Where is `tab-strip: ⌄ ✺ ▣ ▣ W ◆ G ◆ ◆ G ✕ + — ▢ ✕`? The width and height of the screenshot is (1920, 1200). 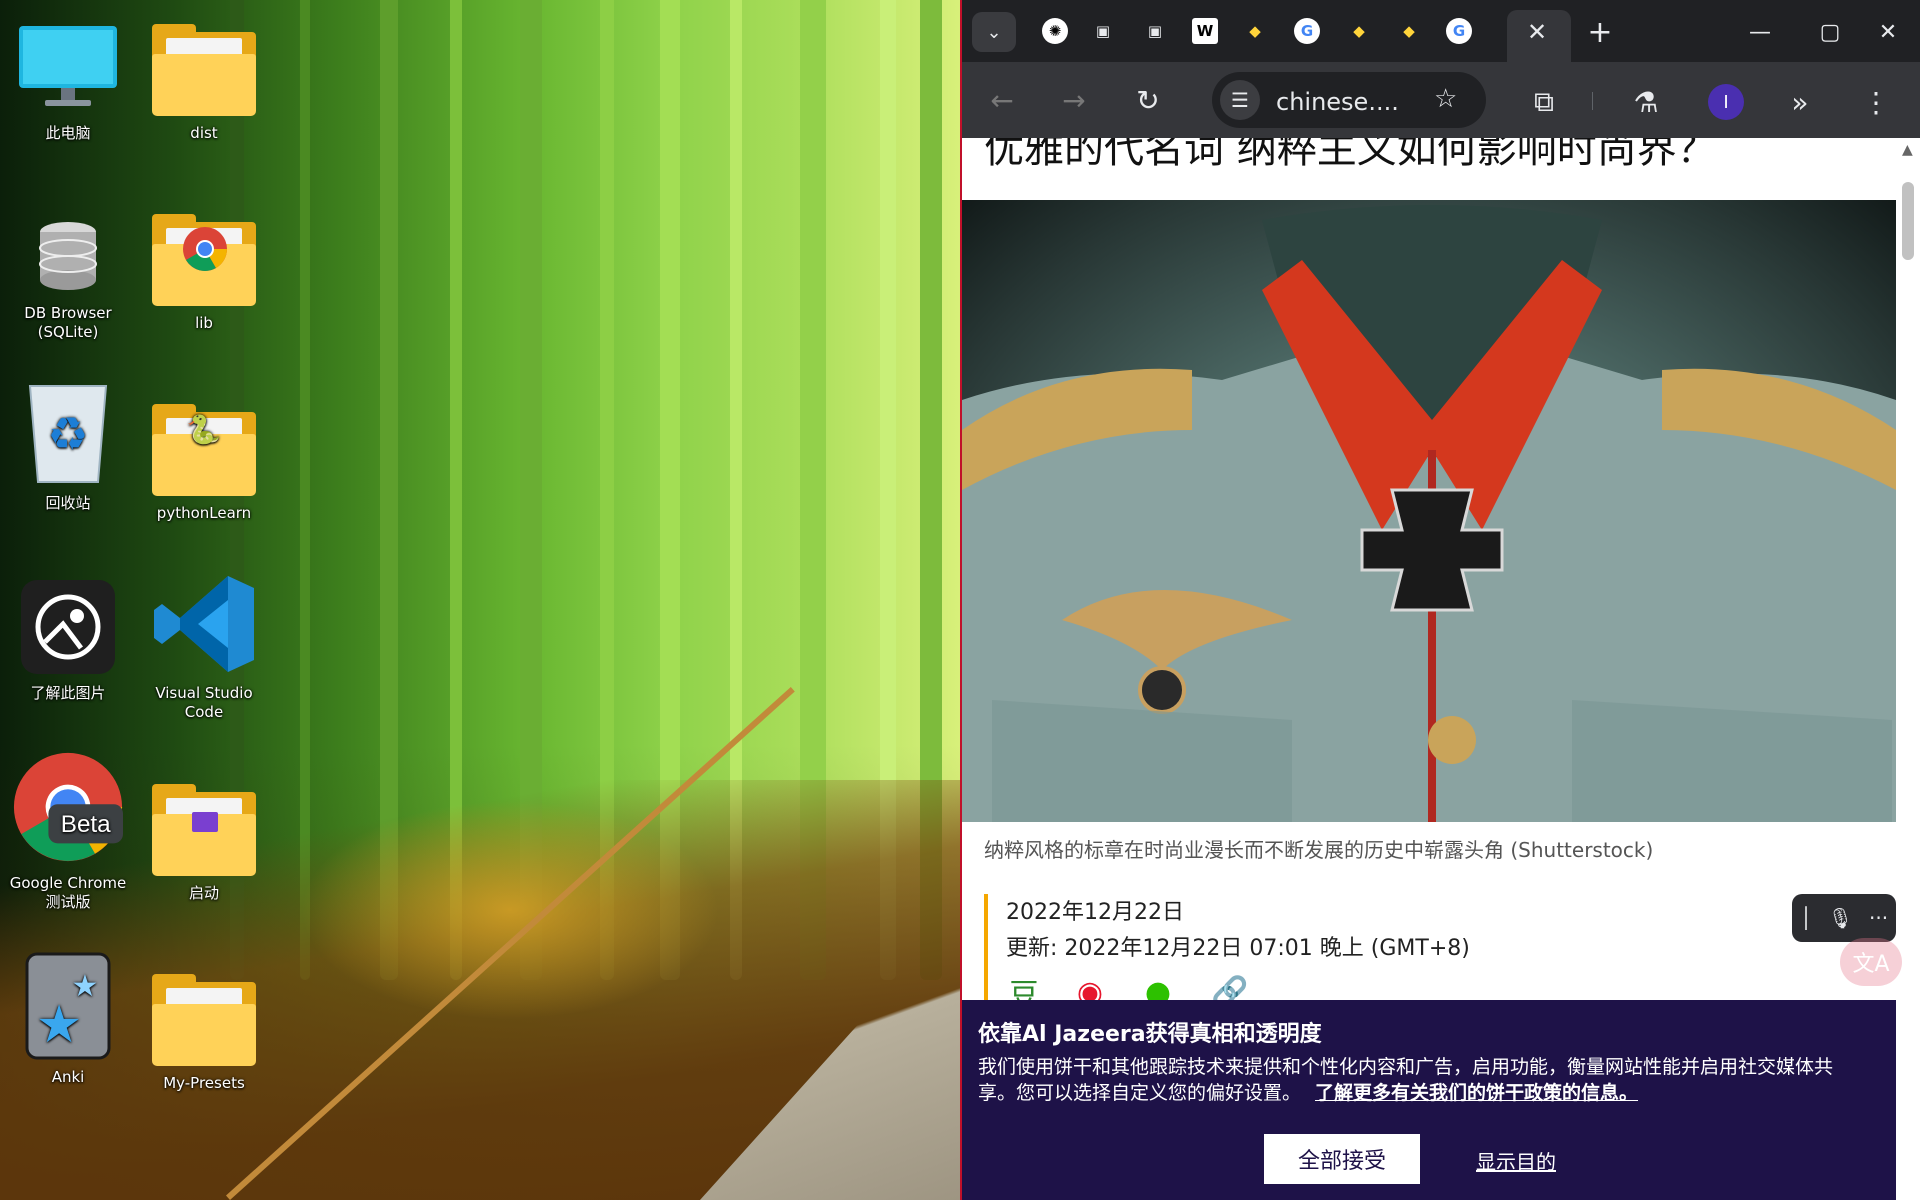
tab-strip: ⌄ ✺ ▣ ▣ W ◆ G ◆ ◆ G ✕ + — ▢ ✕ is located at coordinates (1441, 31).